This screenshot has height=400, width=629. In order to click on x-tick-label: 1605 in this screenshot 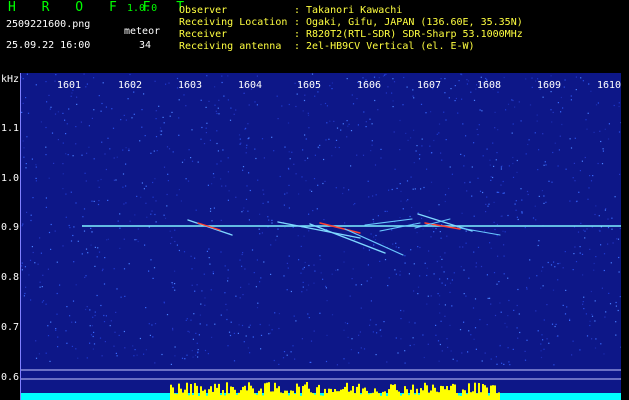, I will do `click(309, 85)`.